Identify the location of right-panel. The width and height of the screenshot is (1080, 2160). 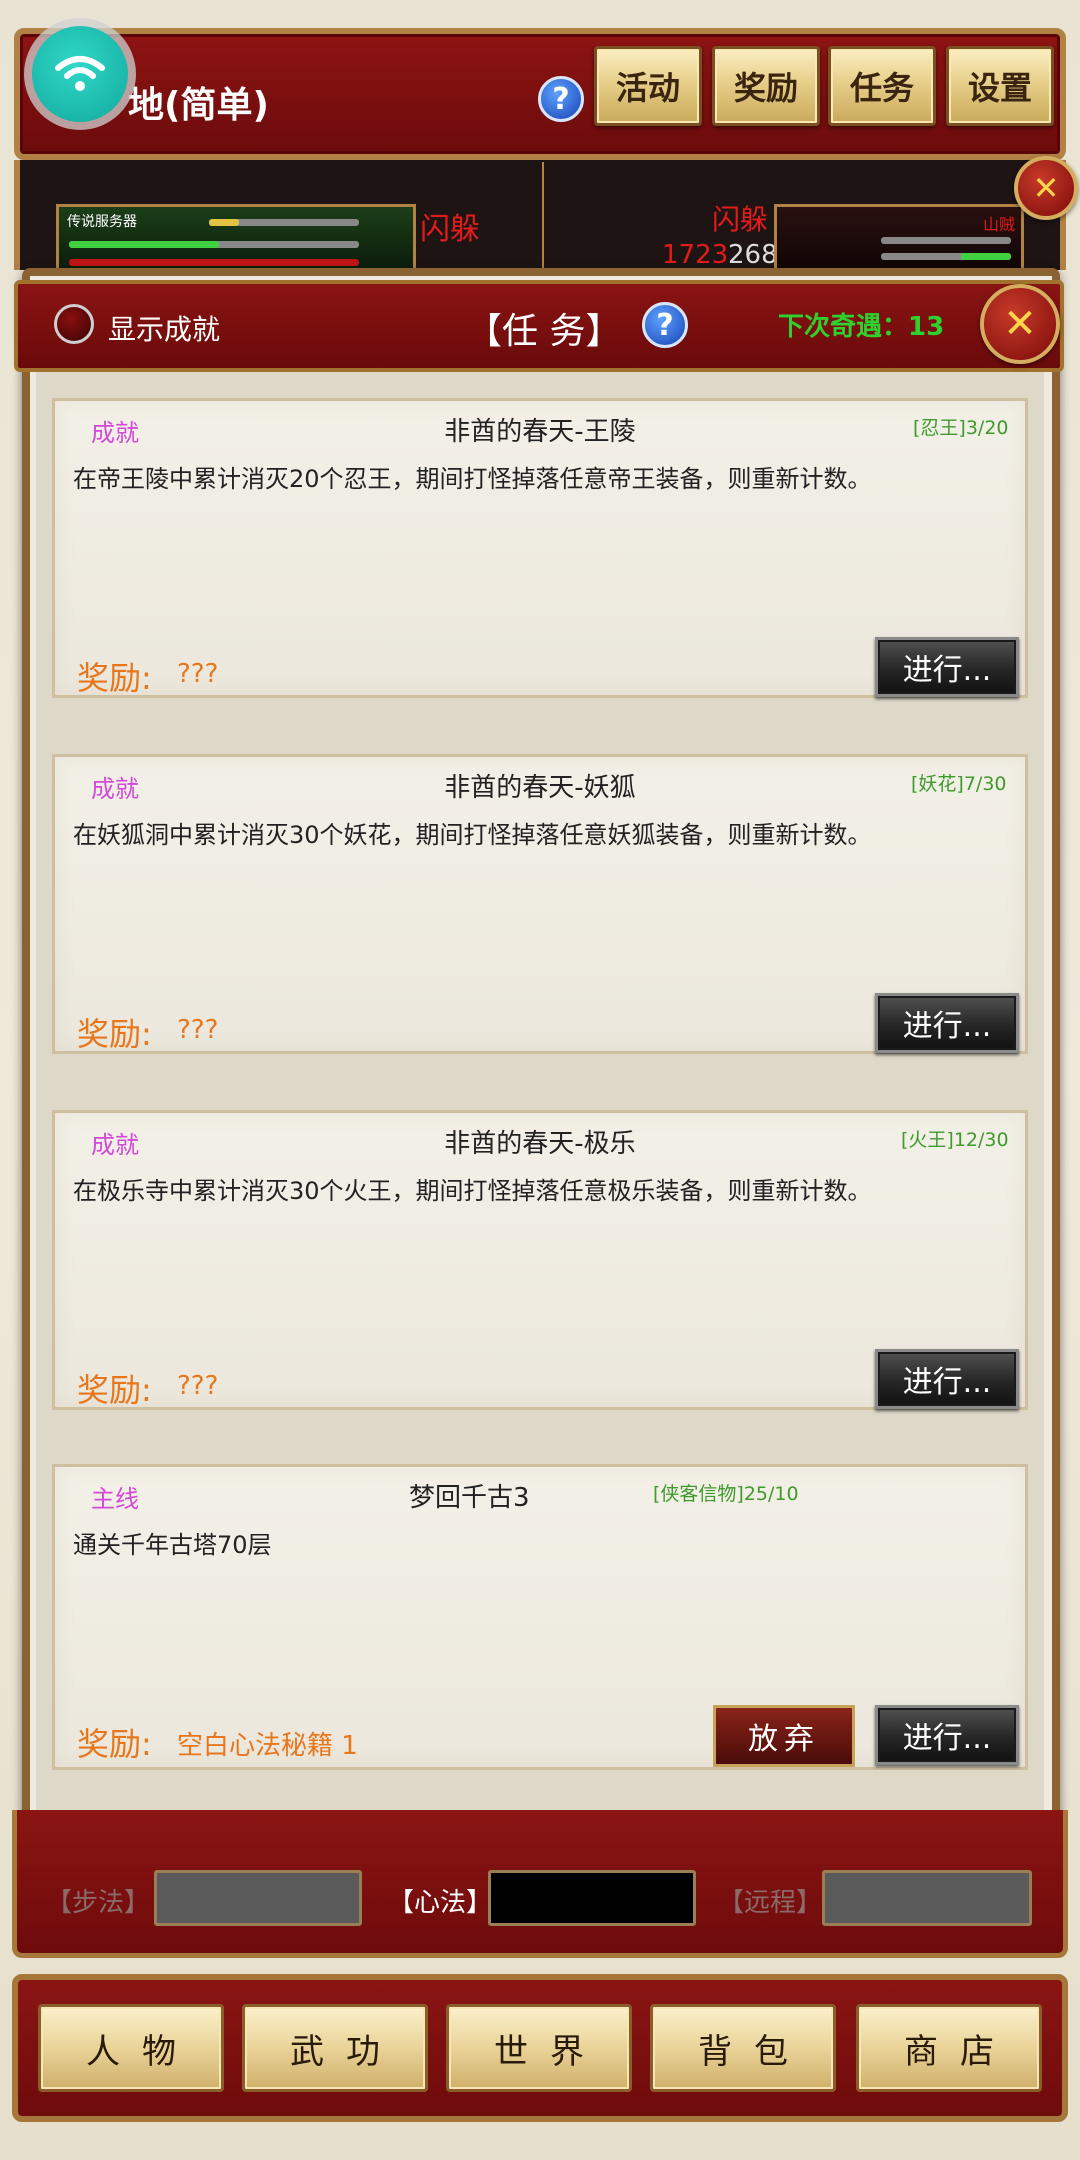
(543, 216).